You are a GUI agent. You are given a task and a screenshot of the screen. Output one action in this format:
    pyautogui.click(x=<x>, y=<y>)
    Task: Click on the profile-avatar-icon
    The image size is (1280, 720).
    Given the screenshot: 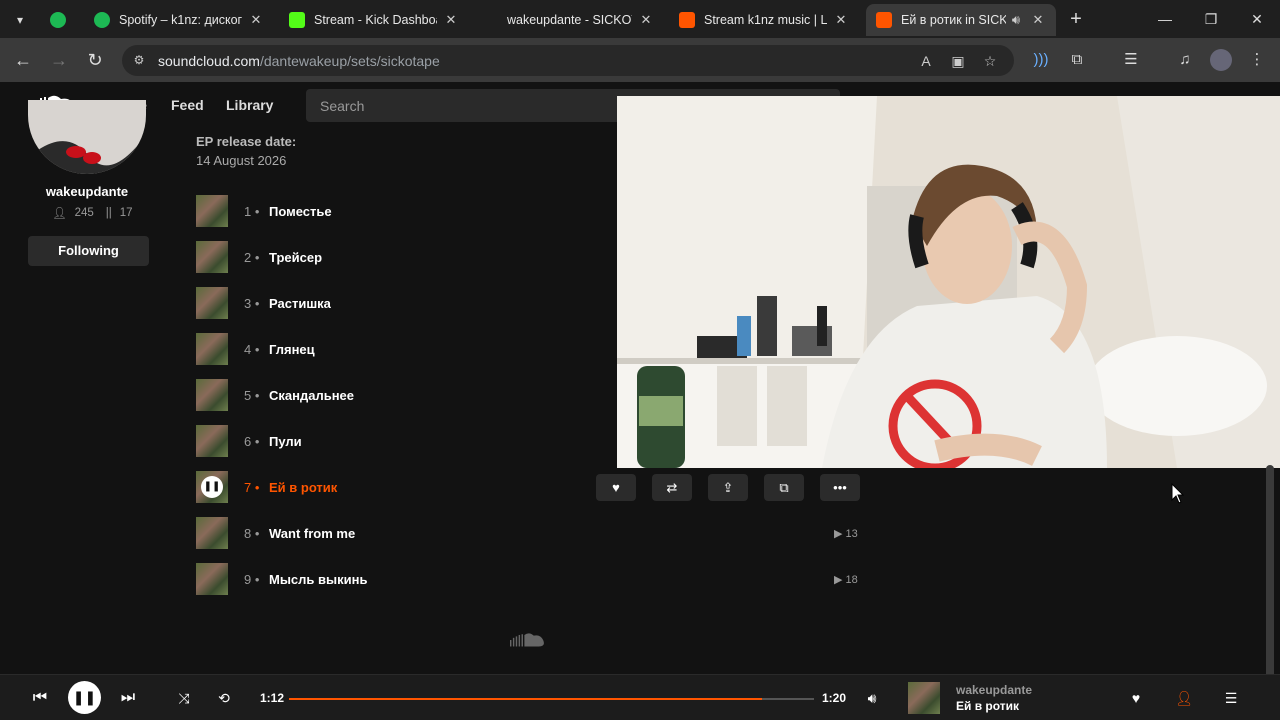 What is the action you would take?
    pyautogui.click(x=1221, y=60)
    